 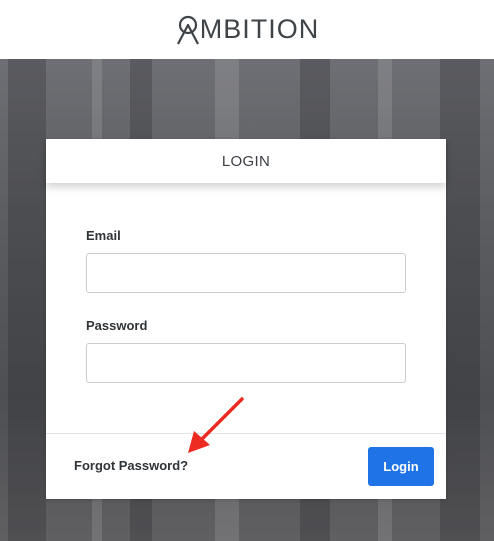 What do you see at coordinates (103, 235) in the screenshot?
I see `email-label: Email` at bounding box center [103, 235].